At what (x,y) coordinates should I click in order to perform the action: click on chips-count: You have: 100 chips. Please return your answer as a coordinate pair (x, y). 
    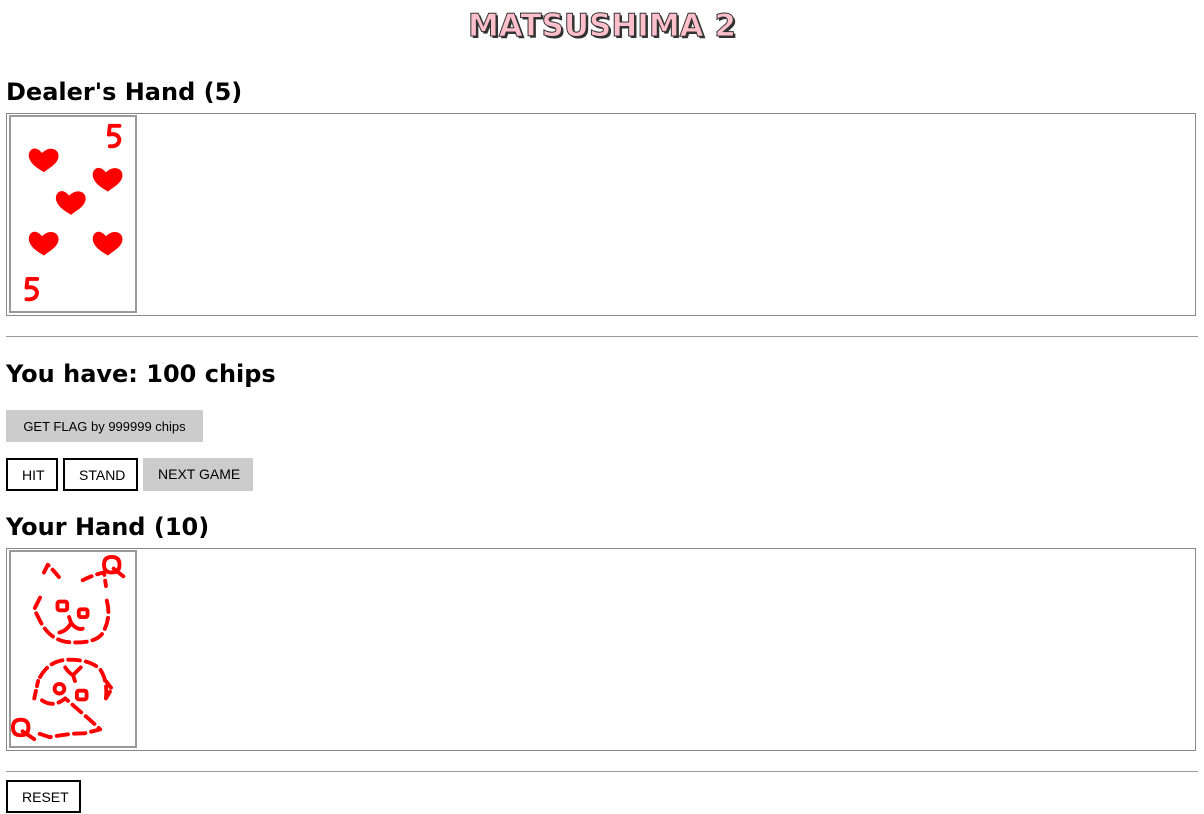
    Looking at the image, I should click on (141, 374).